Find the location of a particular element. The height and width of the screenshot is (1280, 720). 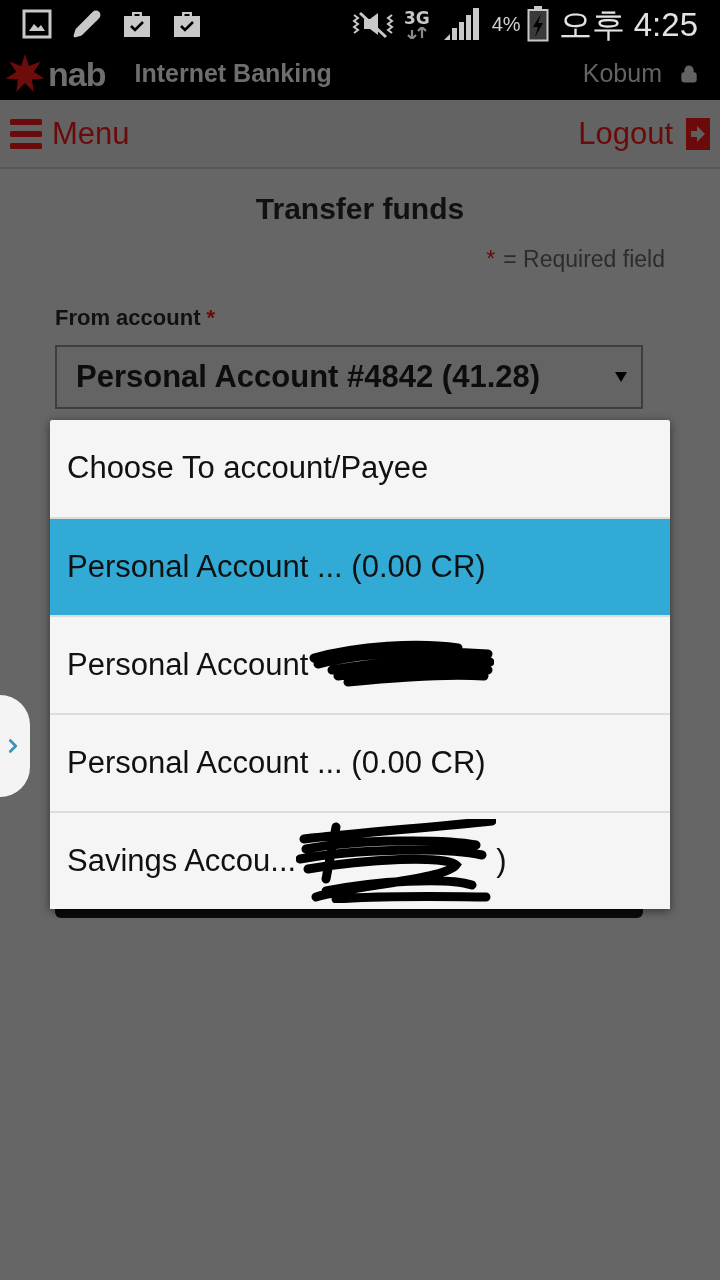

data-arrows-icon is located at coordinates (416, 32).